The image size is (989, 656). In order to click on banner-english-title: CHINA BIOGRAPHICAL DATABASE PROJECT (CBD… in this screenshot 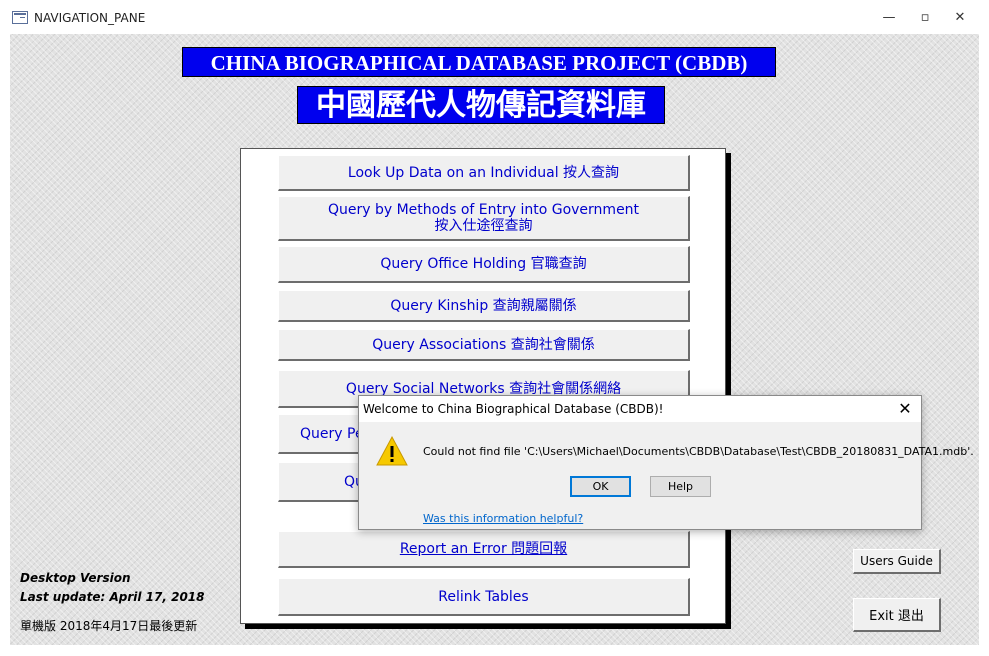, I will do `click(479, 62)`.